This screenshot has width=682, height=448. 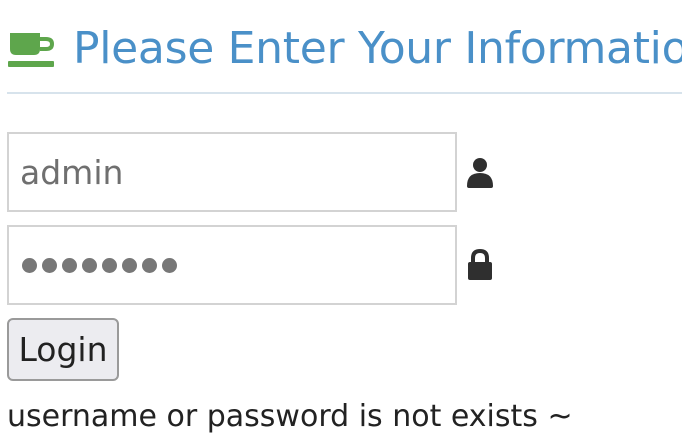 I want to click on password-input, so click(x=232, y=265).